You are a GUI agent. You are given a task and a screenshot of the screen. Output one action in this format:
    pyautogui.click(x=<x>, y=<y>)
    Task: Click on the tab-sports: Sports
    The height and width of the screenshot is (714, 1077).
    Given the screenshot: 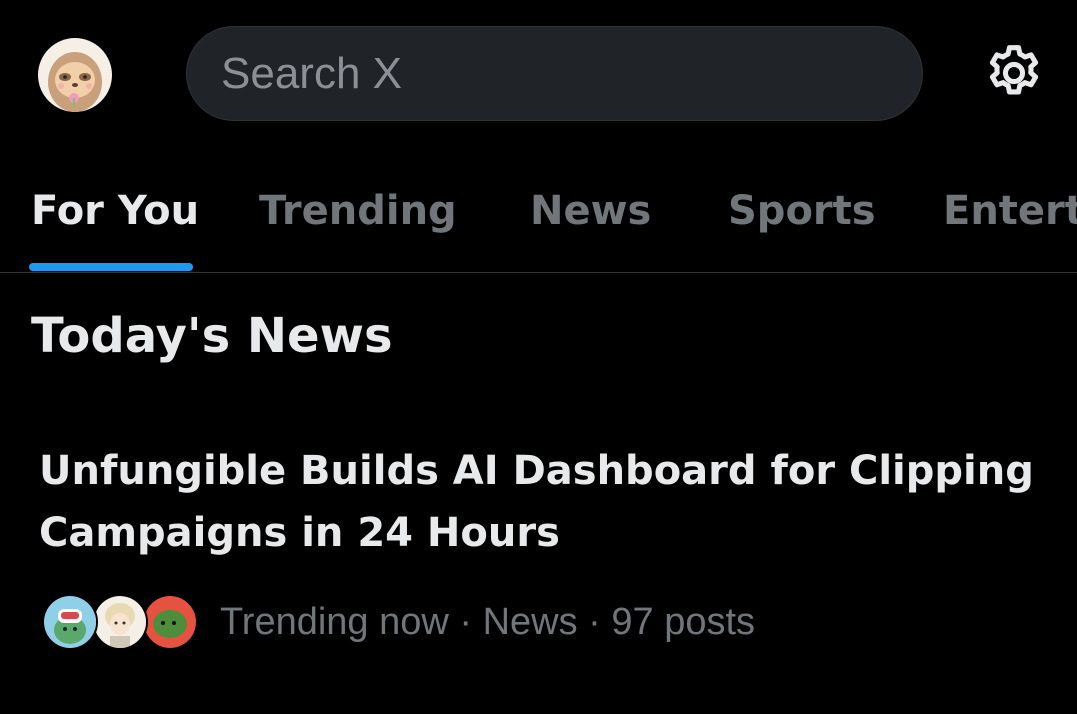 What is the action you would take?
    pyautogui.click(x=802, y=211)
    